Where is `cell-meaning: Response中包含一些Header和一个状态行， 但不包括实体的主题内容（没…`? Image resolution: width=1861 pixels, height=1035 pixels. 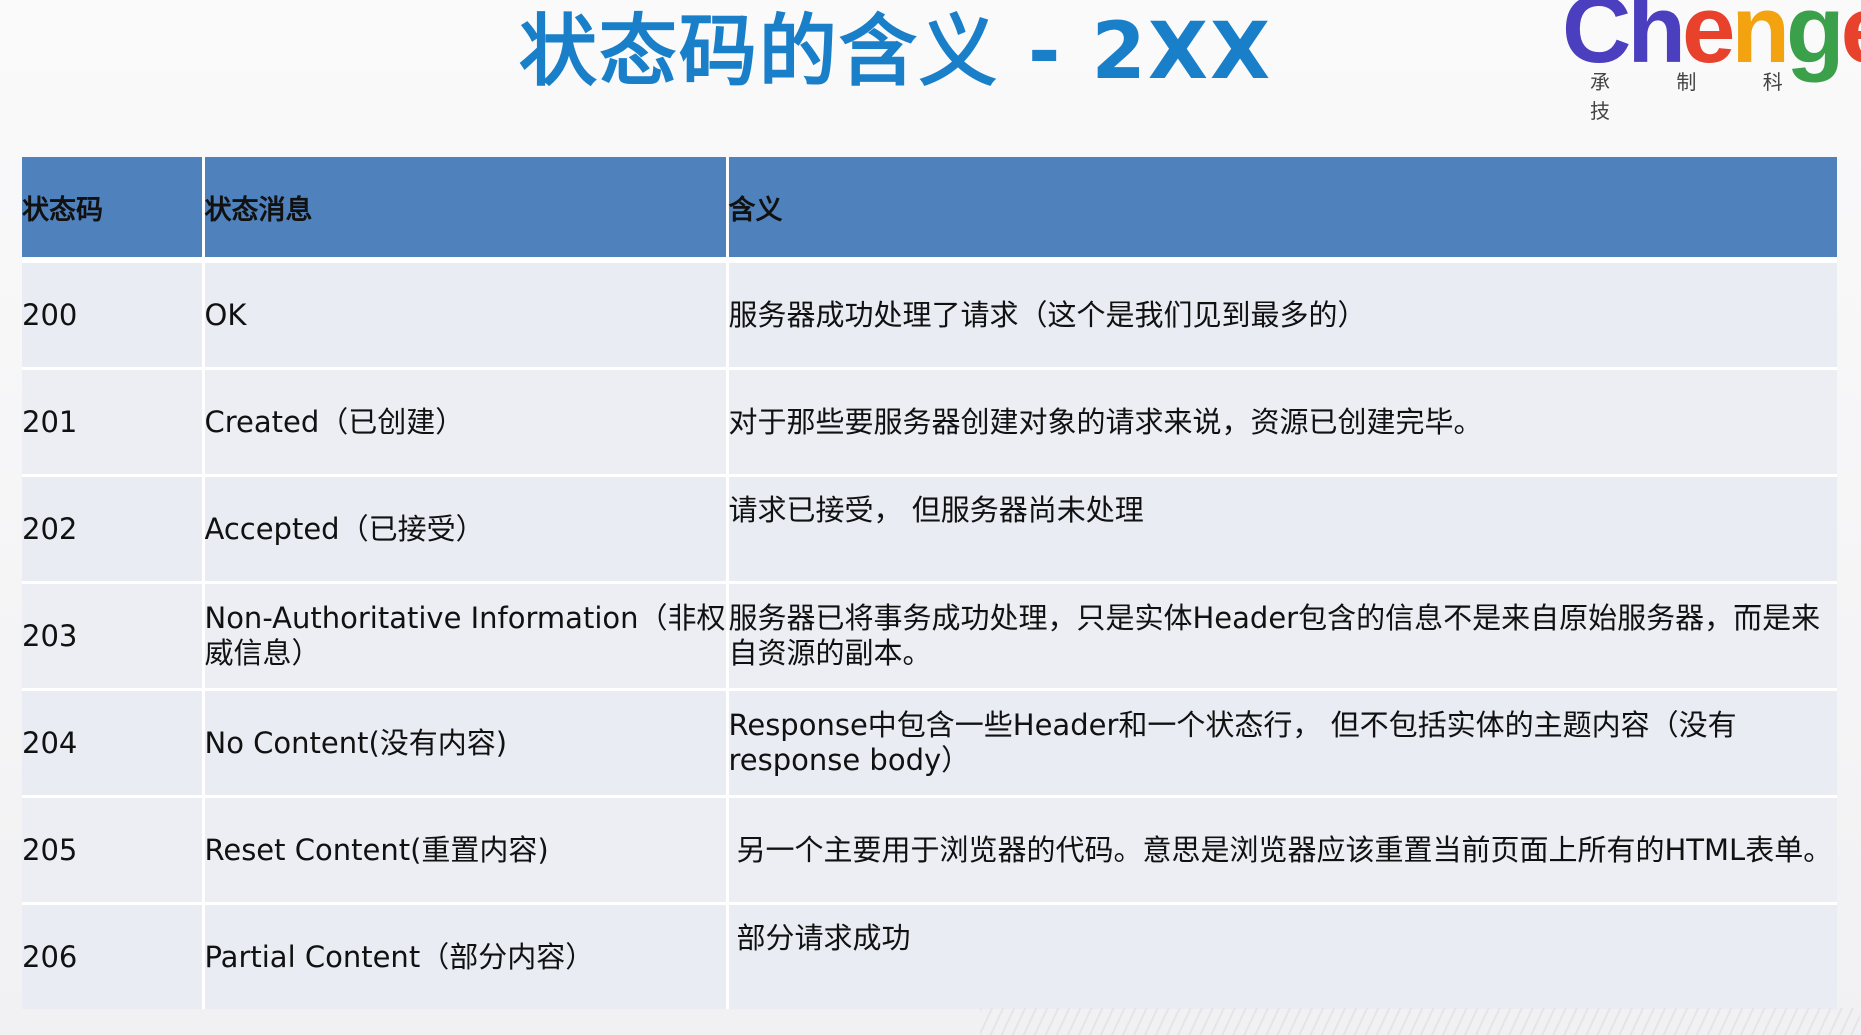
cell-meaning: Response中包含一些Header和一个状态行， 但不包括实体的主题内容（没… is located at coordinates (1281, 742).